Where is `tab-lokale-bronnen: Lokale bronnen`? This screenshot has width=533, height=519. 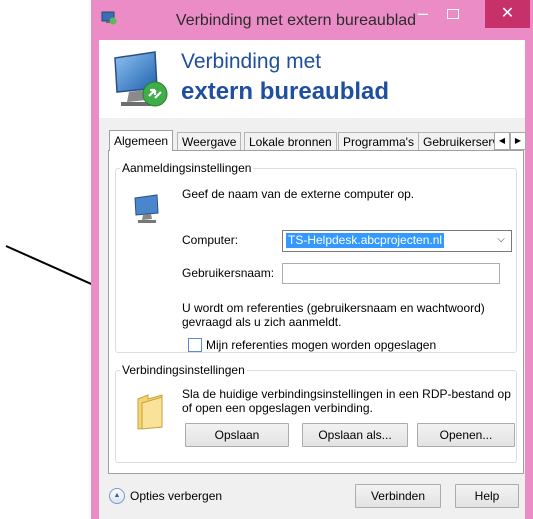
tab-lokale-bronnen: Lokale bronnen is located at coordinates (290, 141).